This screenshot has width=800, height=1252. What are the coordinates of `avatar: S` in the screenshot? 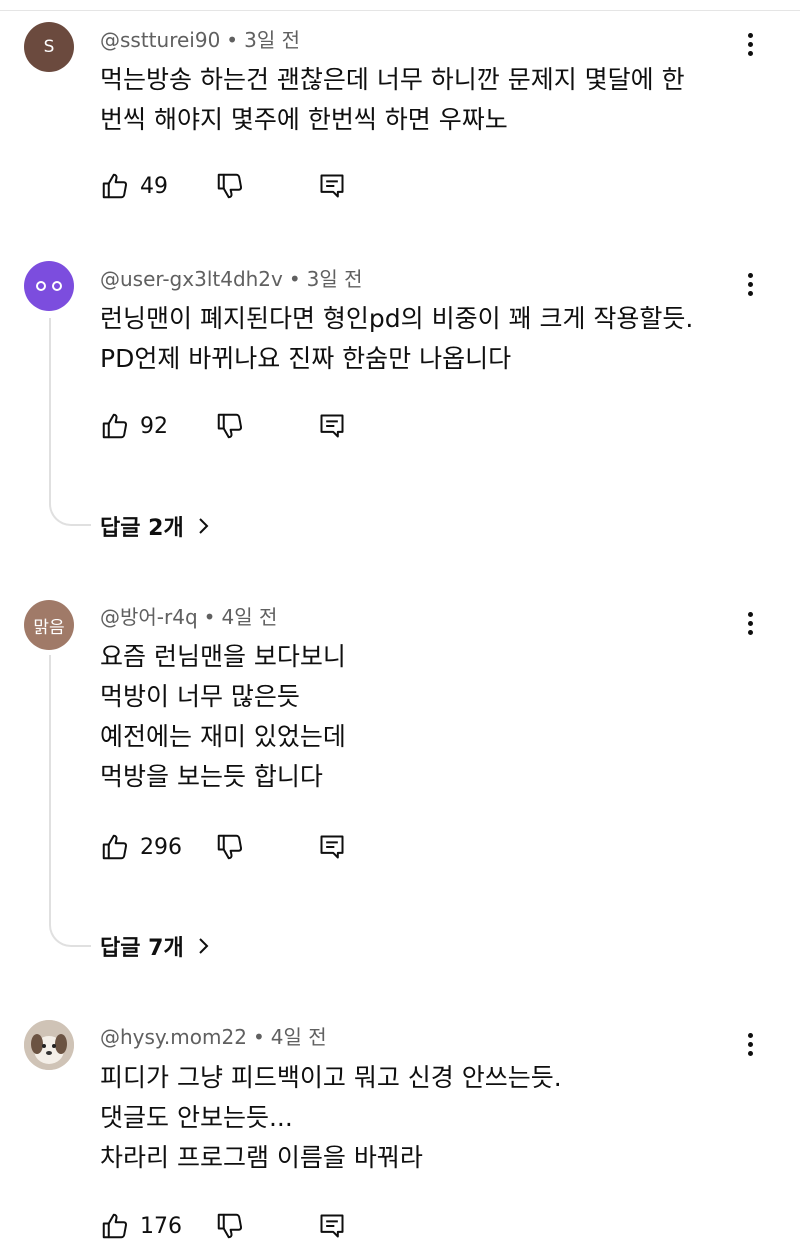 It's located at (49, 47).